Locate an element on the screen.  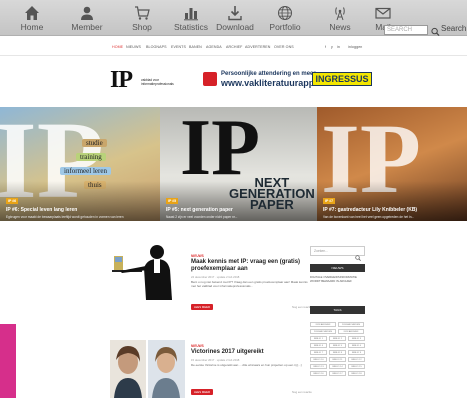
toolbar-search-button: Search is located at coordinates (453, 28).